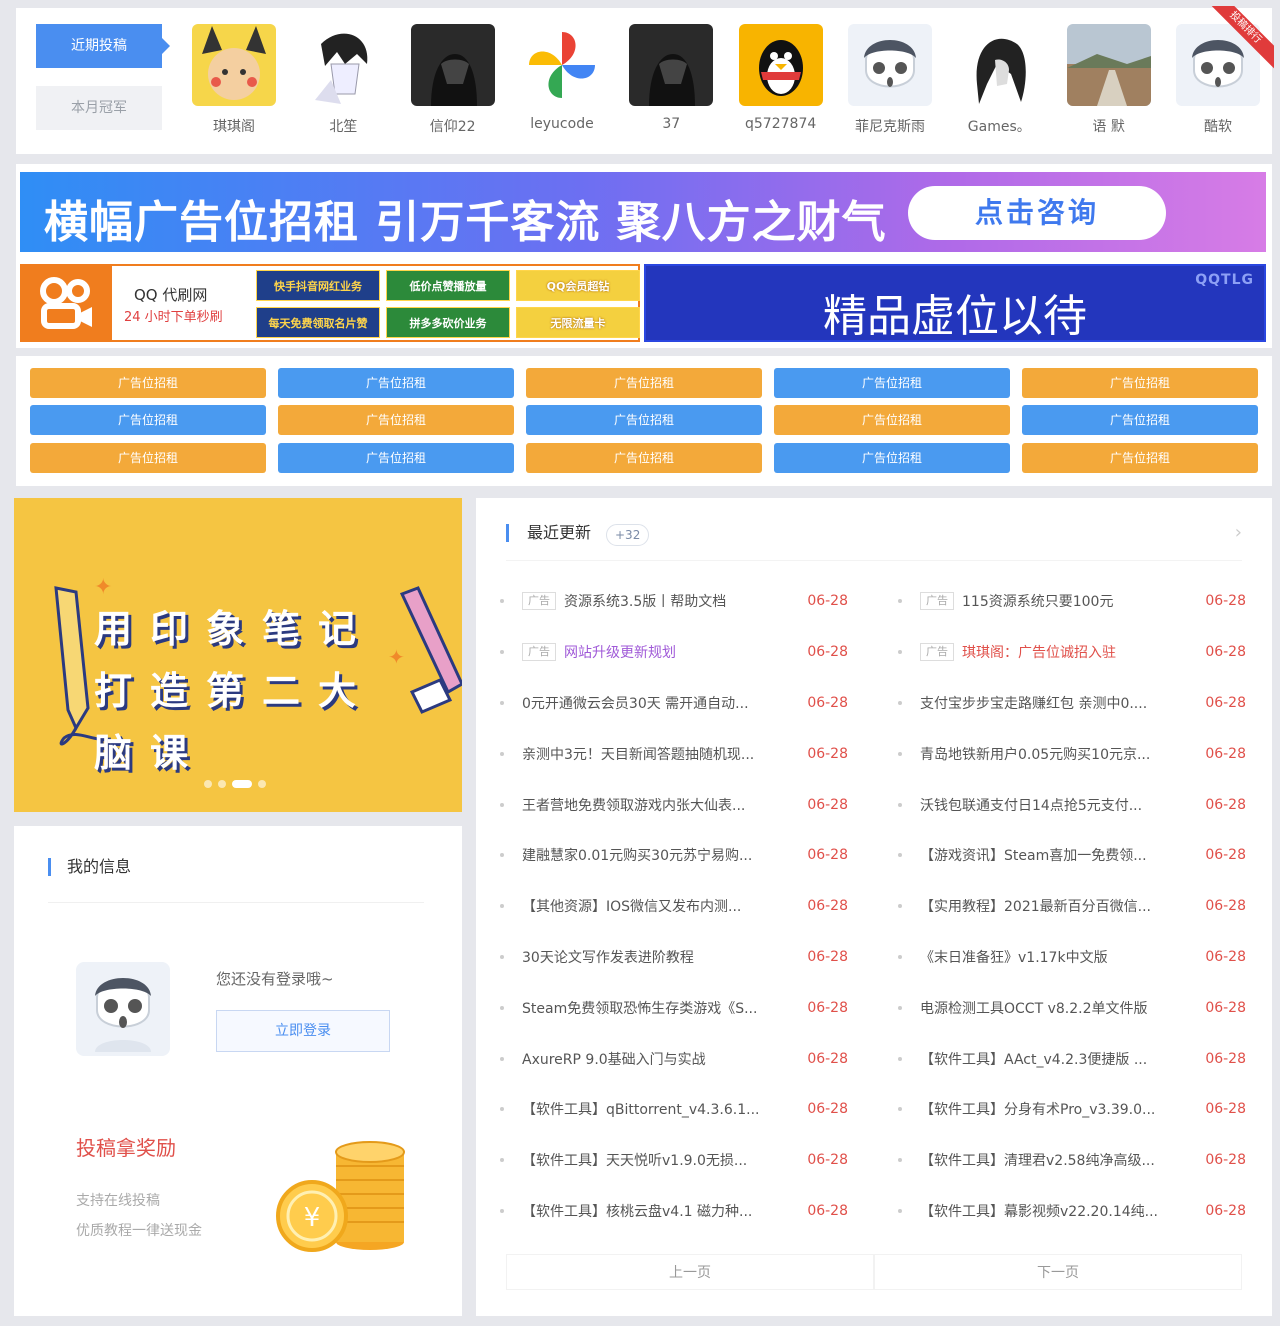 This screenshot has height=1326, width=1280. I want to click on news-item-title: 资源系统3.5版丨帮助文档, so click(676, 601).